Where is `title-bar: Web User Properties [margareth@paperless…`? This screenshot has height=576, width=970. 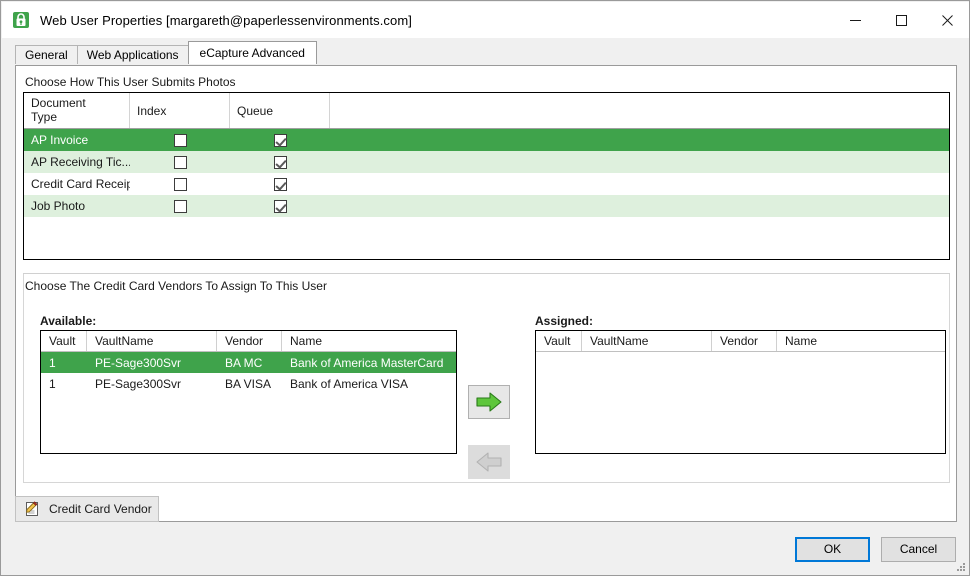 title-bar: Web User Properties [margareth@paperless… is located at coordinates (485, 20).